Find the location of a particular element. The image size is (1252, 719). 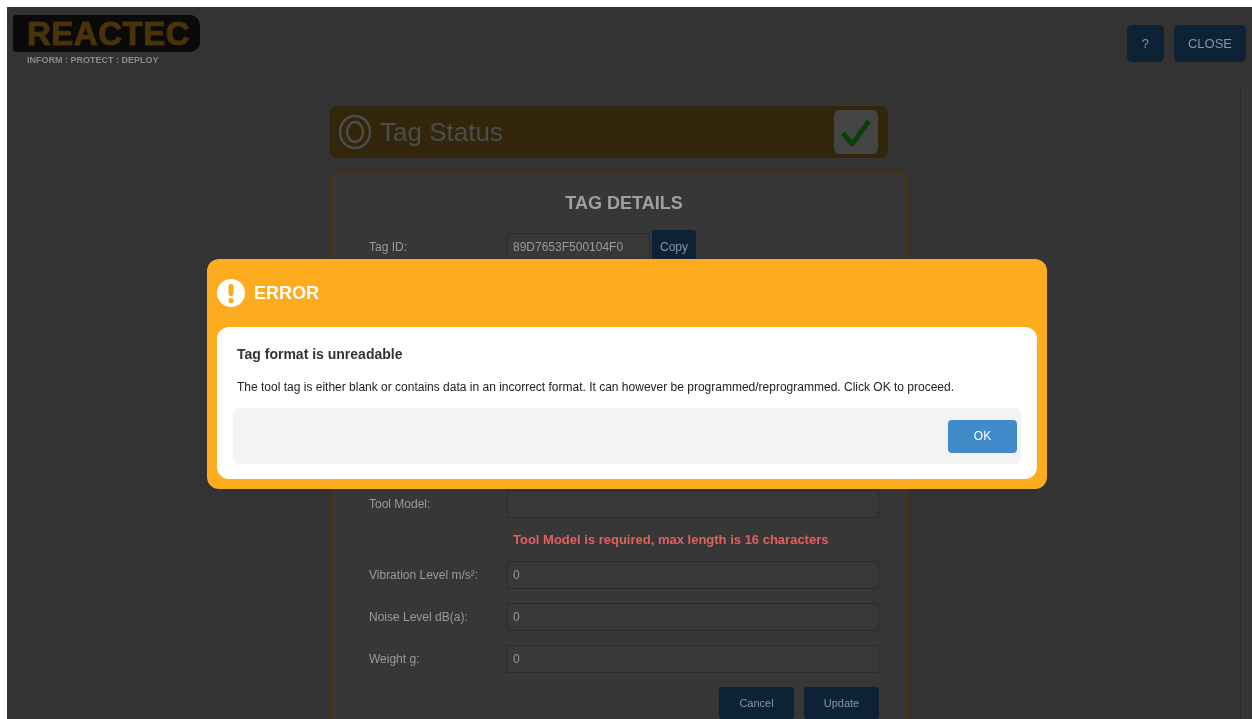

input-field is located at coordinates (693, 504).